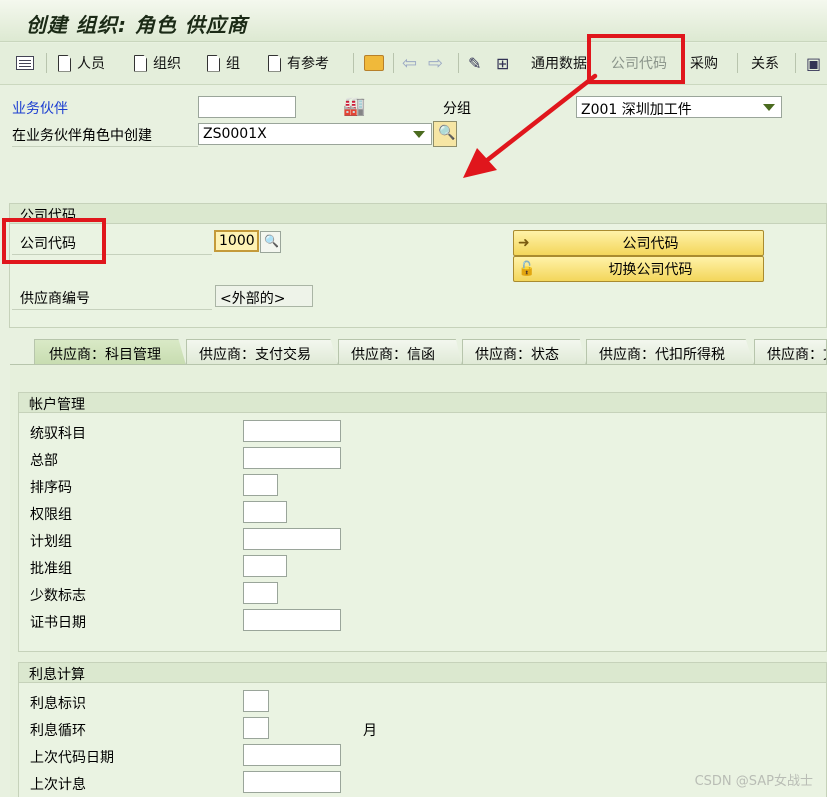 The width and height of the screenshot is (827, 797). I want to click on planning-group-input, so click(292, 539).